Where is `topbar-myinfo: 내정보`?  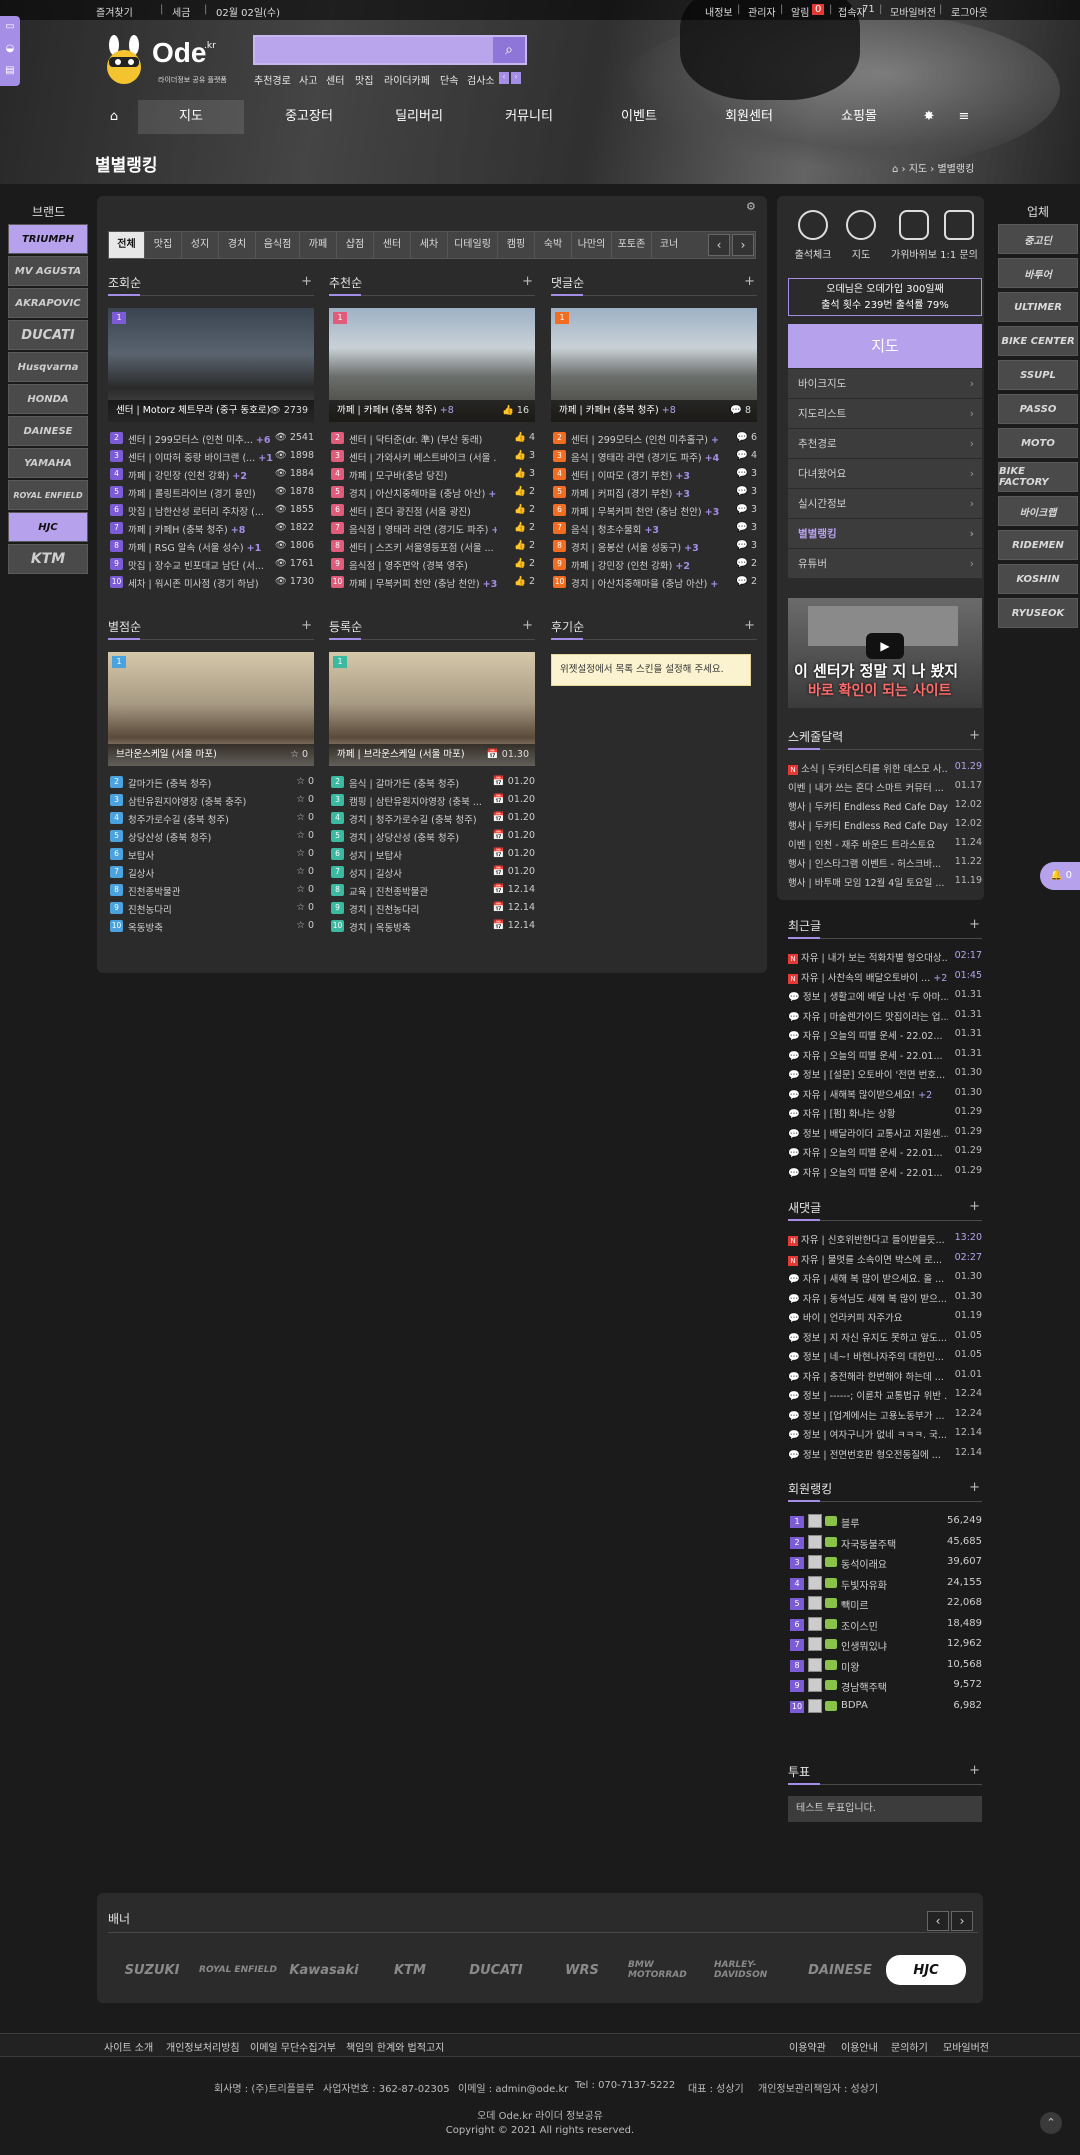 topbar-myinfo: 내정보 is located at coordinates (719, 11).